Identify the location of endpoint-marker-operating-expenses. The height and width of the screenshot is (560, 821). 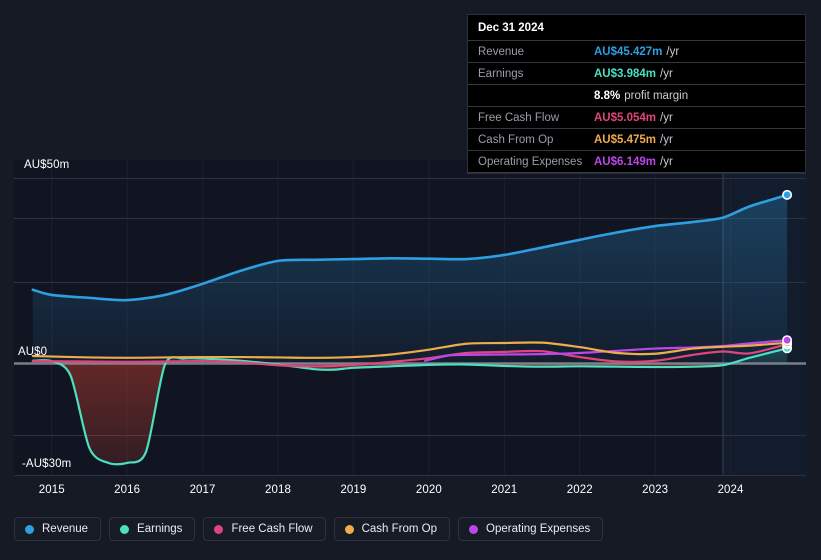
(787, 340).